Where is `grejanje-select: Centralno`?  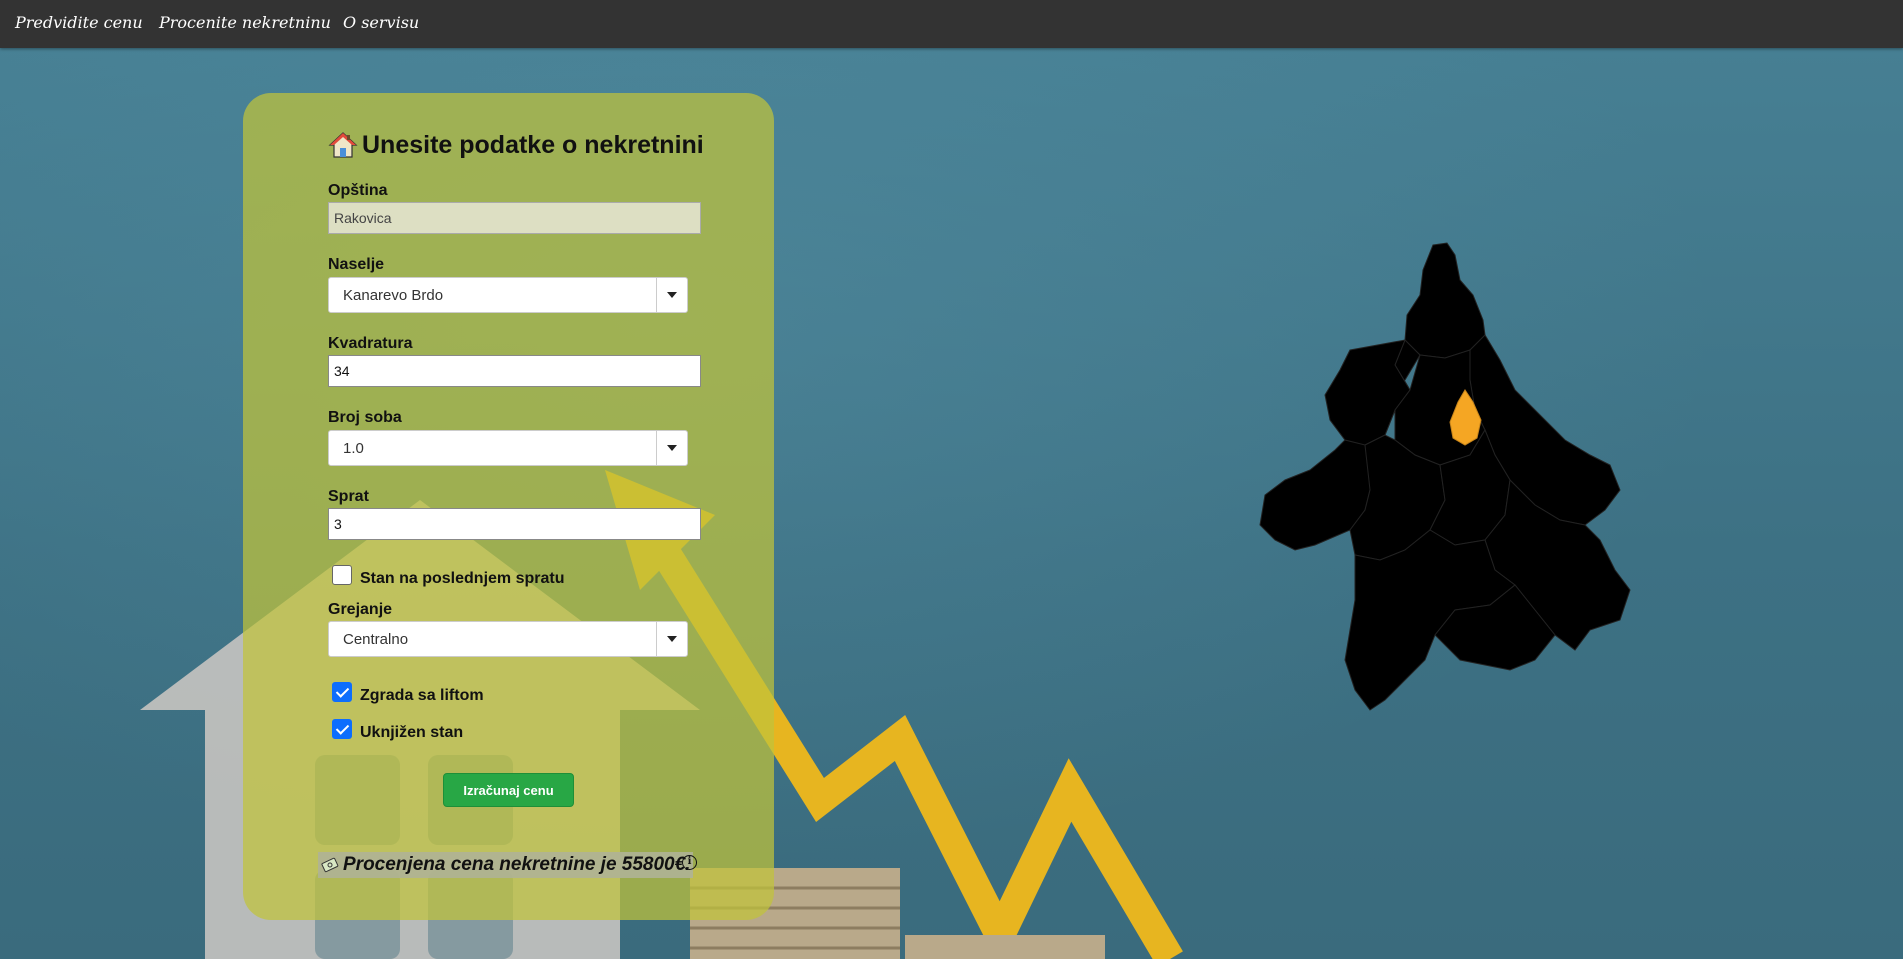
grejanje-select: Centralno is located at coordinates (508, 639).